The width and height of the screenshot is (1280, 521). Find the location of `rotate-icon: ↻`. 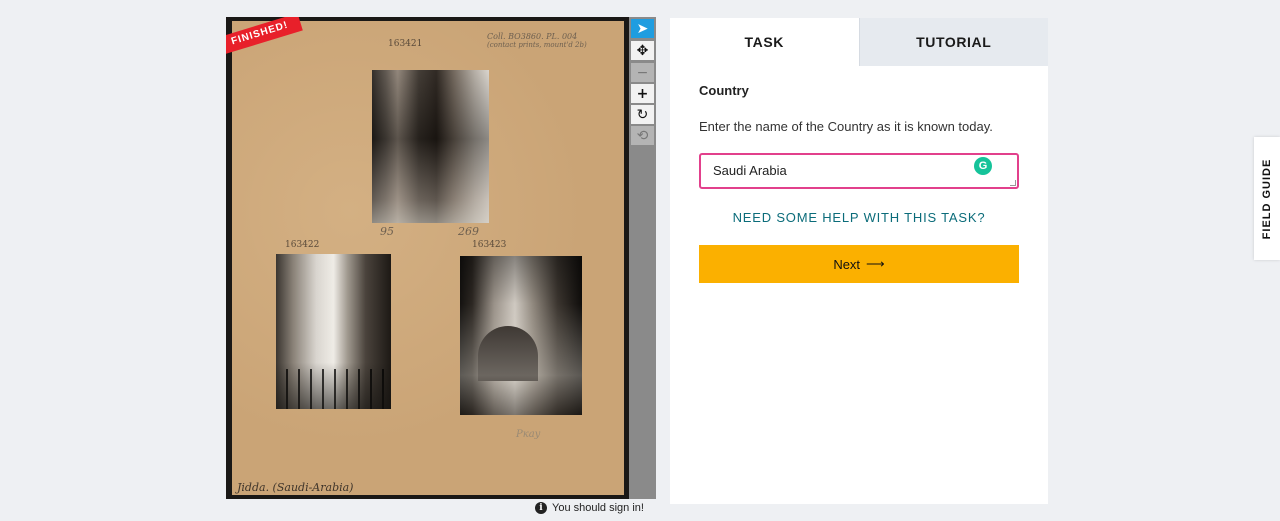

rotate-icon: ↻ is located at coordinates (642, 114).